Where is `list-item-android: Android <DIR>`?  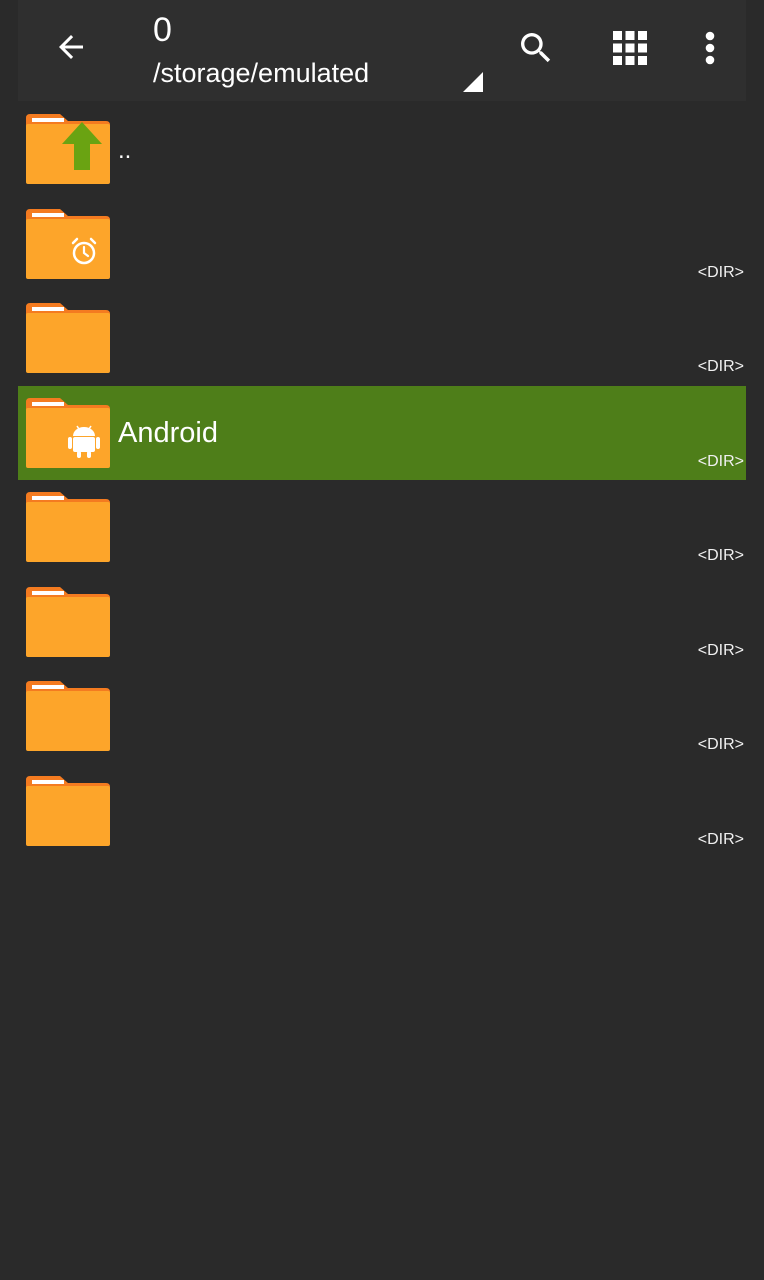 list-item-android: Android <DIR> is located at coordinates (382, 432).